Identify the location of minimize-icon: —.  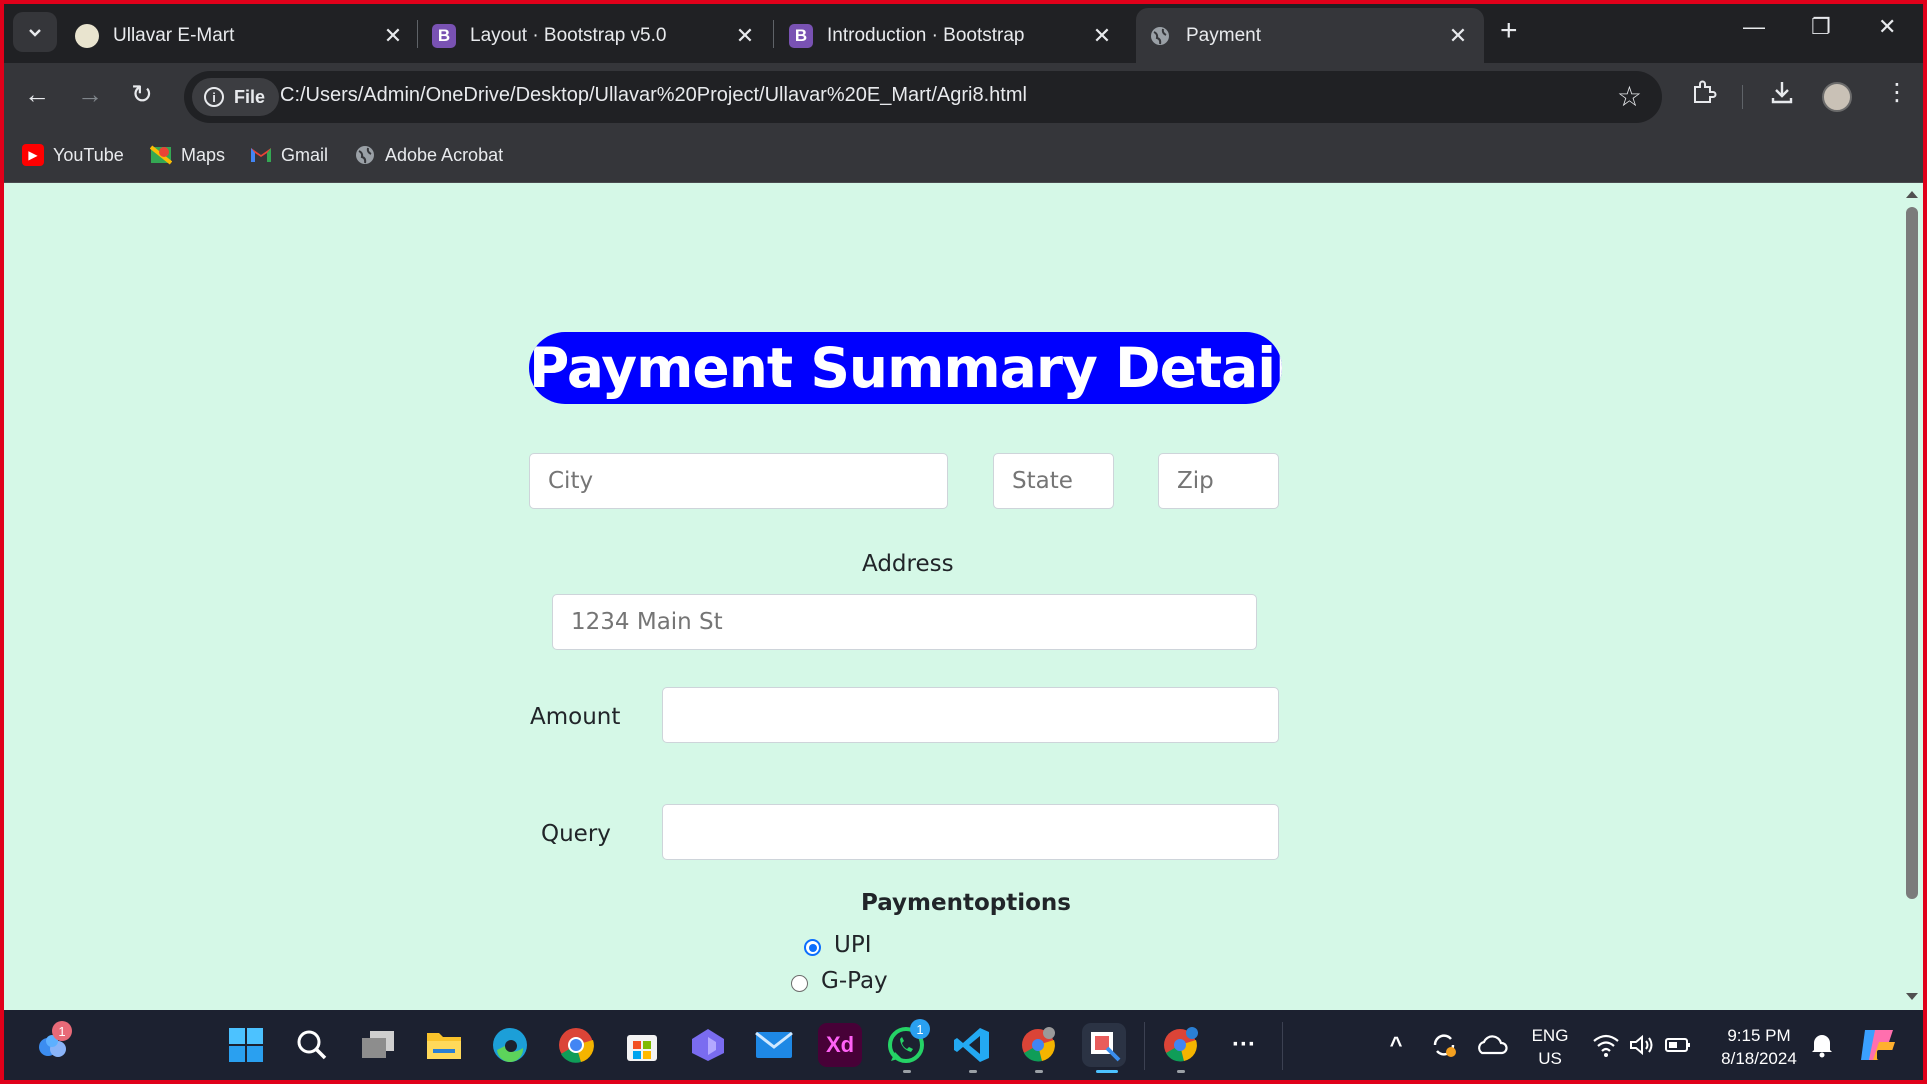
(1754, 27).